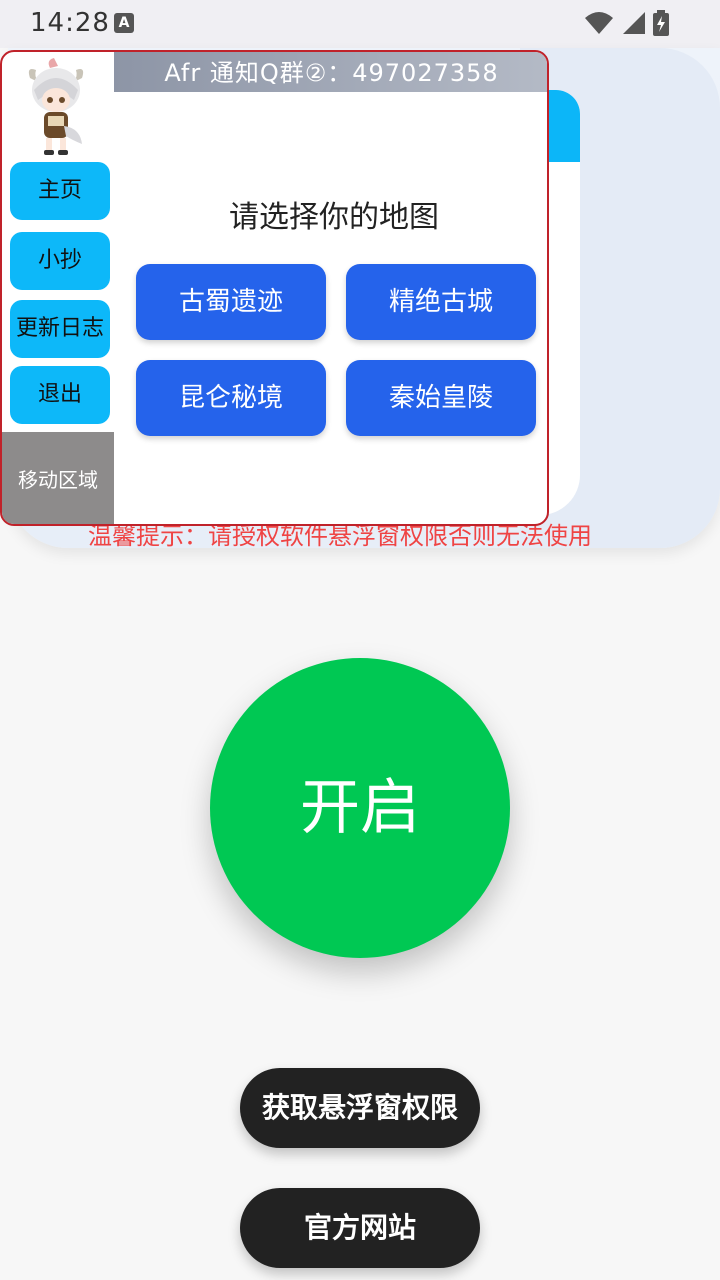 This screenshot has width=720, height=1280. Describe the element at coordinates (598, 23) in the screenshot. I see `wifi-icon` at that location.